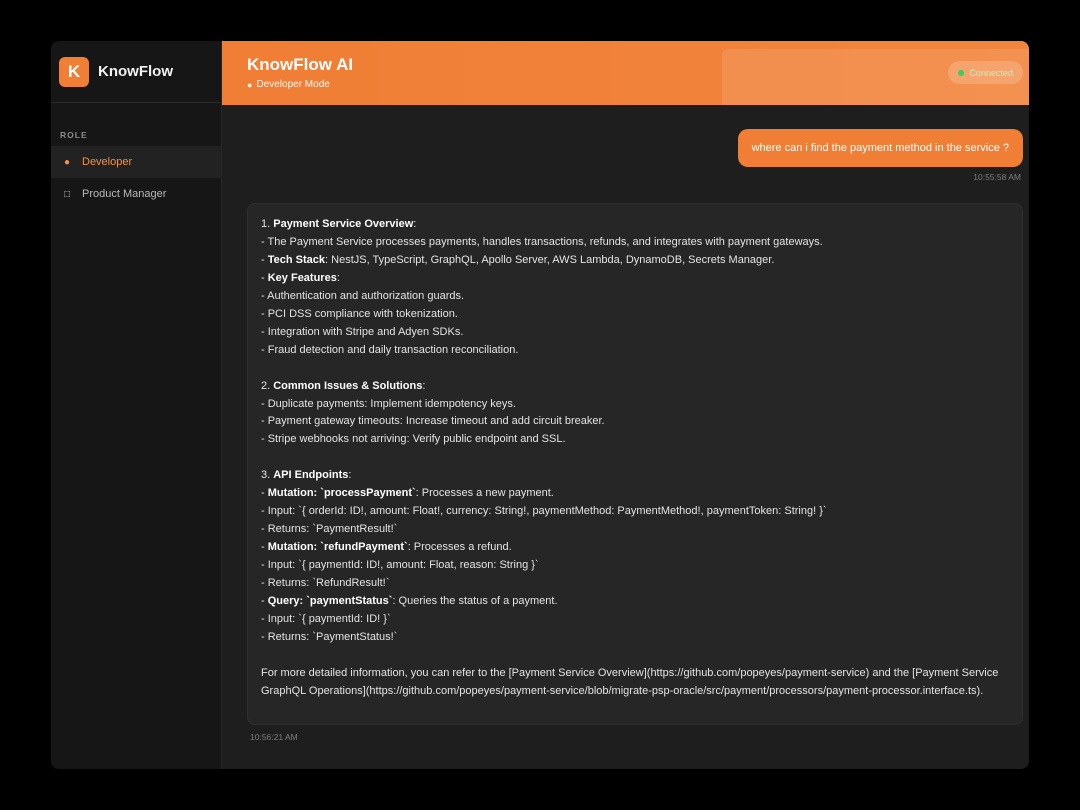 The height and width of the screenshot is (810, 1080). Describe the element at coordinates (635, 530) in the screenshot. I see `message-line: - Returns: `PaymentResult!`` at that location.